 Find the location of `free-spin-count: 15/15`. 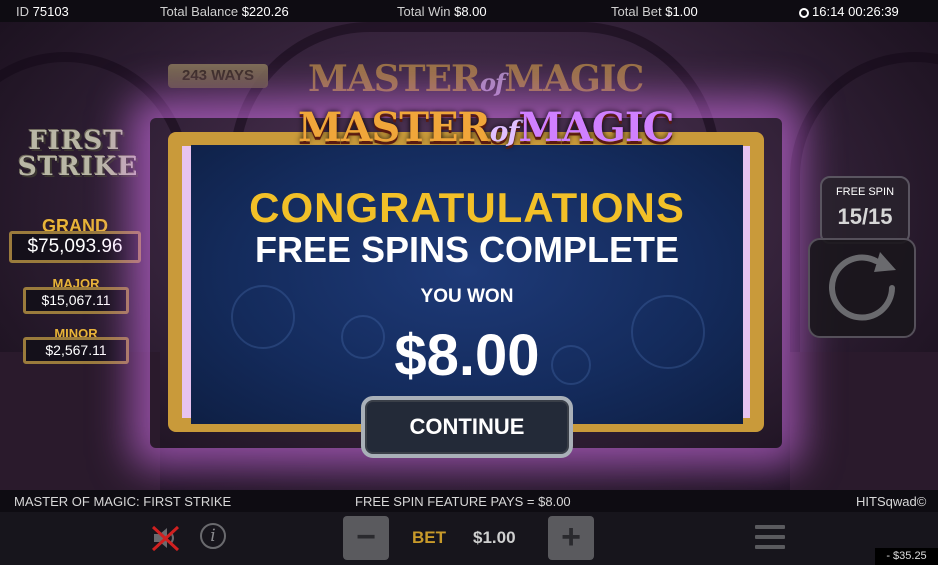

free-spin-count: 15/15 is located at coordinates (865, 216).